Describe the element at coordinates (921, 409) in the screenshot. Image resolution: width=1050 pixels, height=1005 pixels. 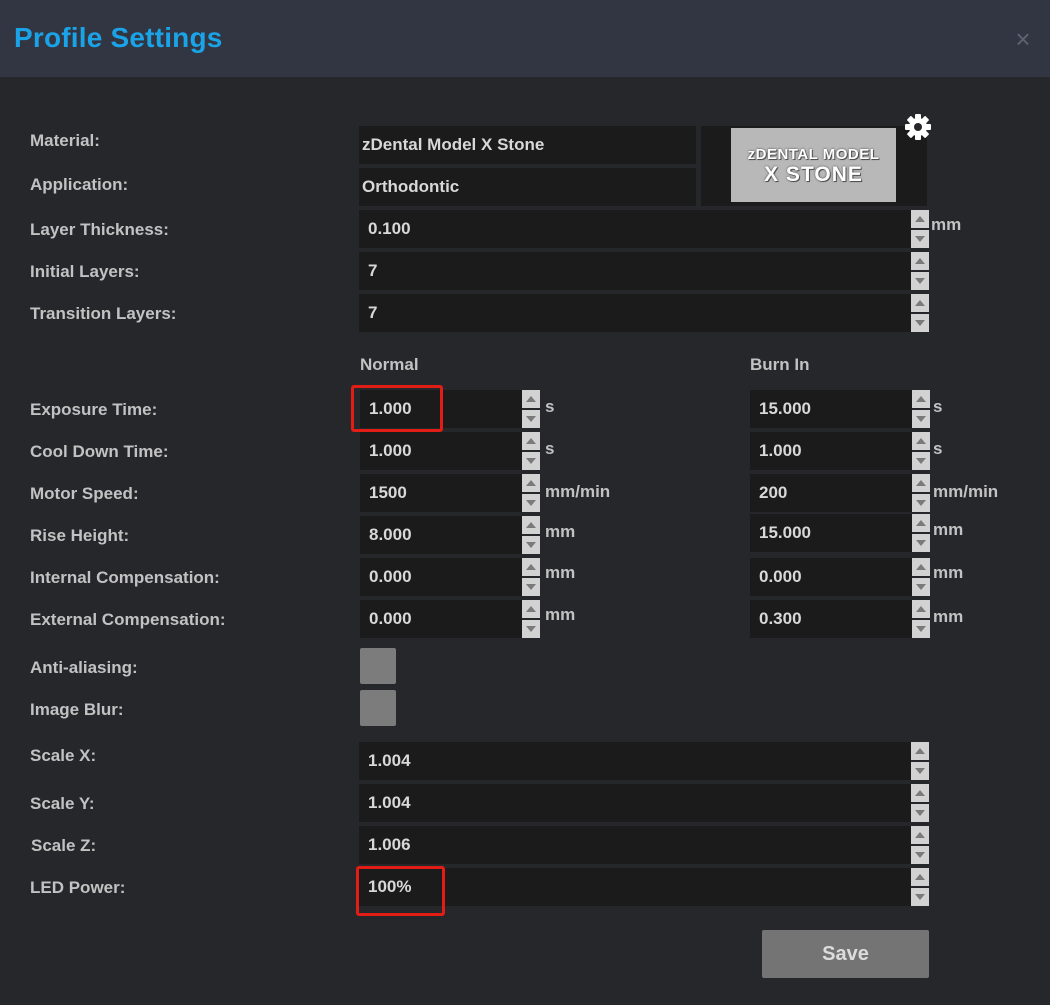
I see `exposure-time-burn-in-spinner` at that location.